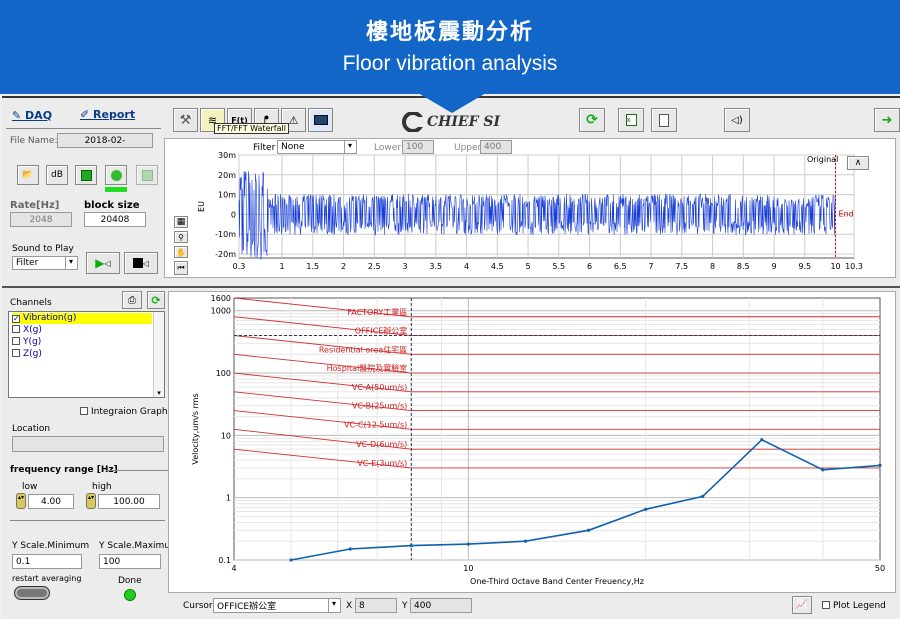 The width and height of the screenshot is (900, 619). What do you see at coordinates (32, 115) in the screenshot?
I see `tab-daq: ✎ DAQ` at bounding box center [32, 115].